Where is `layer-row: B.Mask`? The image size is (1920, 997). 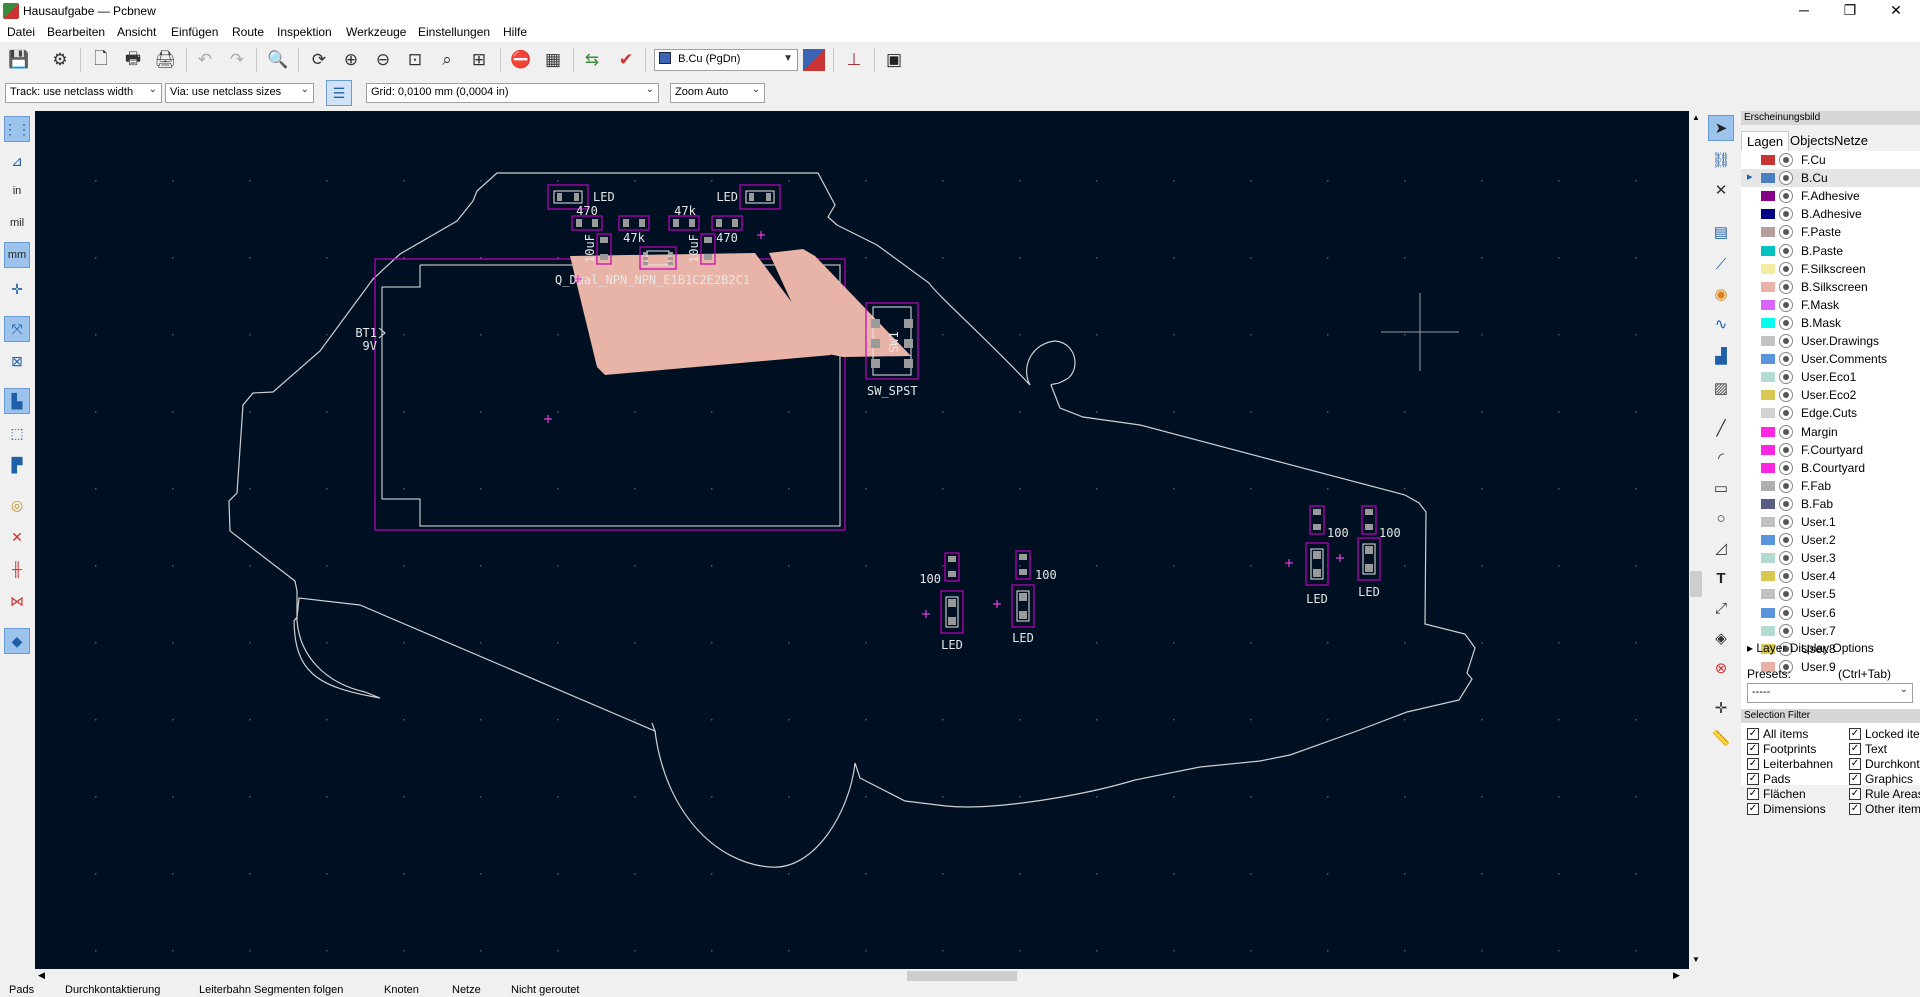
layer-row: B.Mask is located at coordinates (1830, 323).